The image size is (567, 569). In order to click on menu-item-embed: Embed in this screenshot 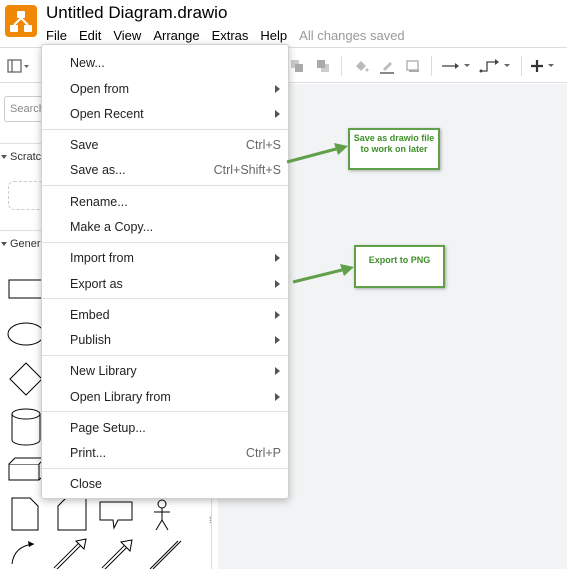, I will do `click(166, 315)`.